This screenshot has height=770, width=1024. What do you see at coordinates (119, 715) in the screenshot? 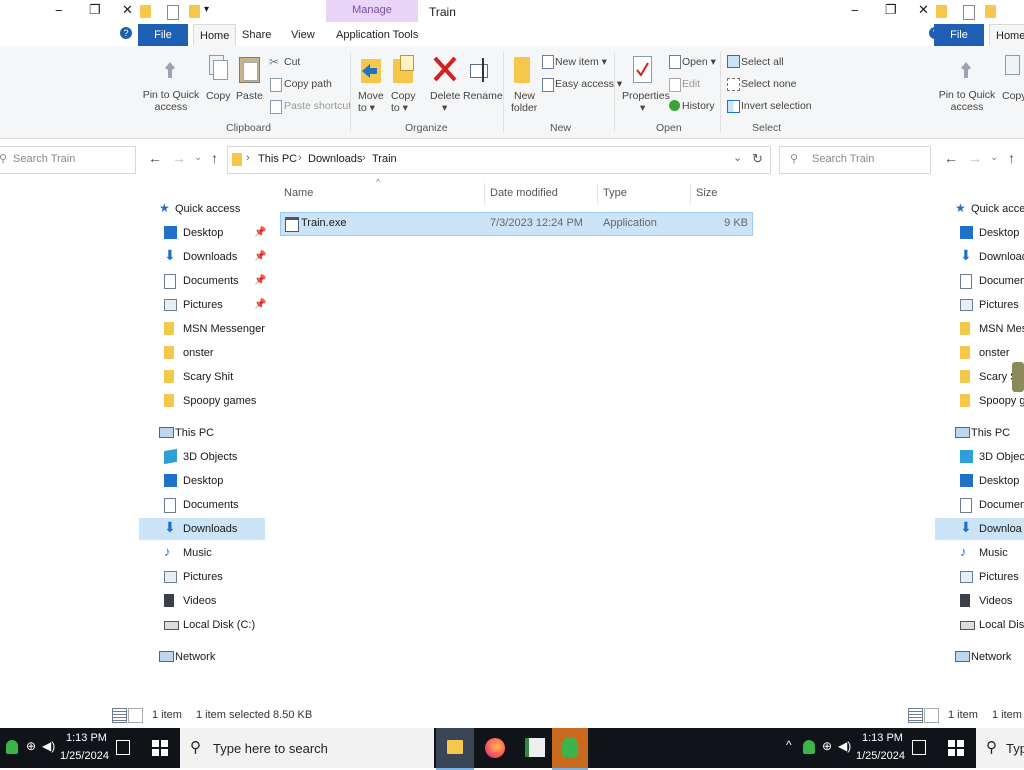
I see `details-view-icon` at bounding box center [119, 715].